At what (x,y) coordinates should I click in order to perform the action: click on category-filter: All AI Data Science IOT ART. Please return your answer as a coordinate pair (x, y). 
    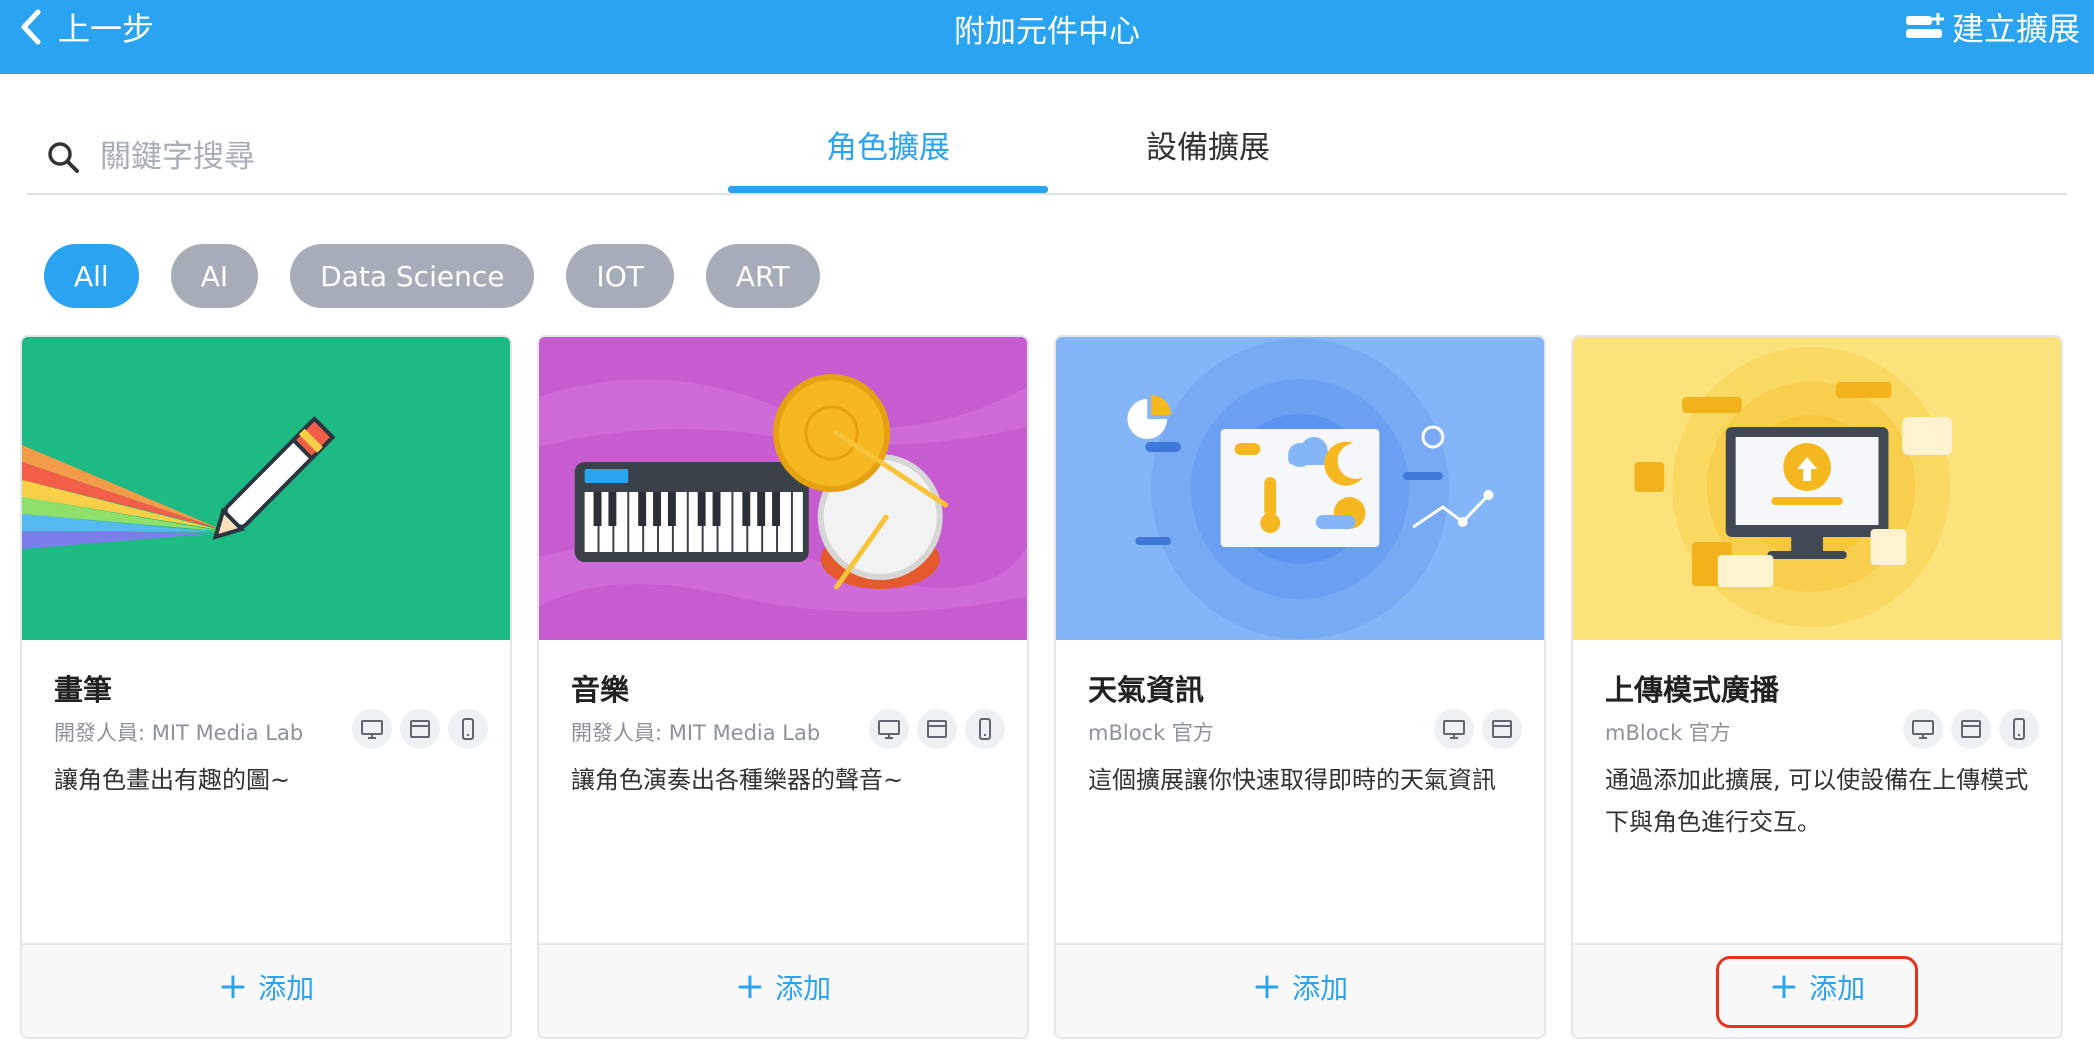
    Looking at the image, I should click on (432, 276).